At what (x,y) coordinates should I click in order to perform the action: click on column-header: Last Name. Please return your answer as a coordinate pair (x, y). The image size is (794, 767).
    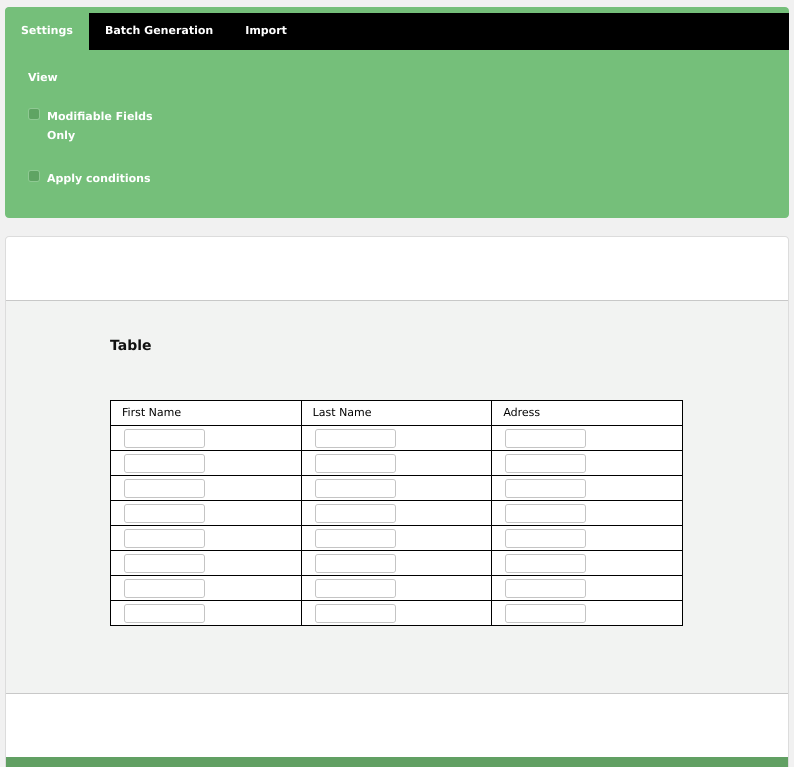
    Looking at the image, I should click on (396, 413).